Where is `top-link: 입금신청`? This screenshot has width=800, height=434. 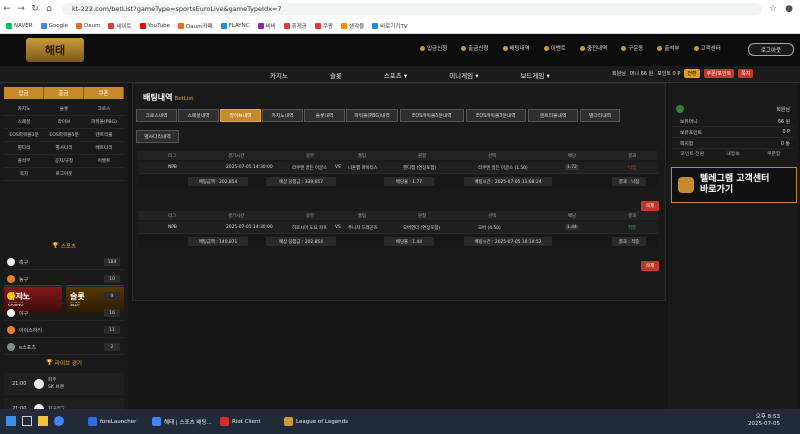
top-link: 입금신청 is located at coordinates (433, 48).